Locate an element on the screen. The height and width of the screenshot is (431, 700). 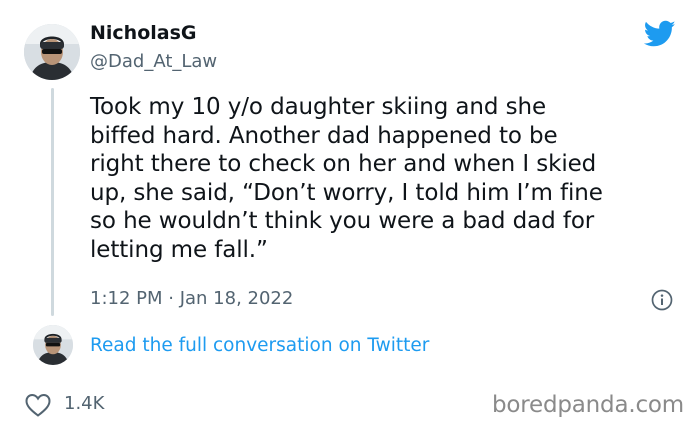
author-avatar is located at coordinates (52, 52).